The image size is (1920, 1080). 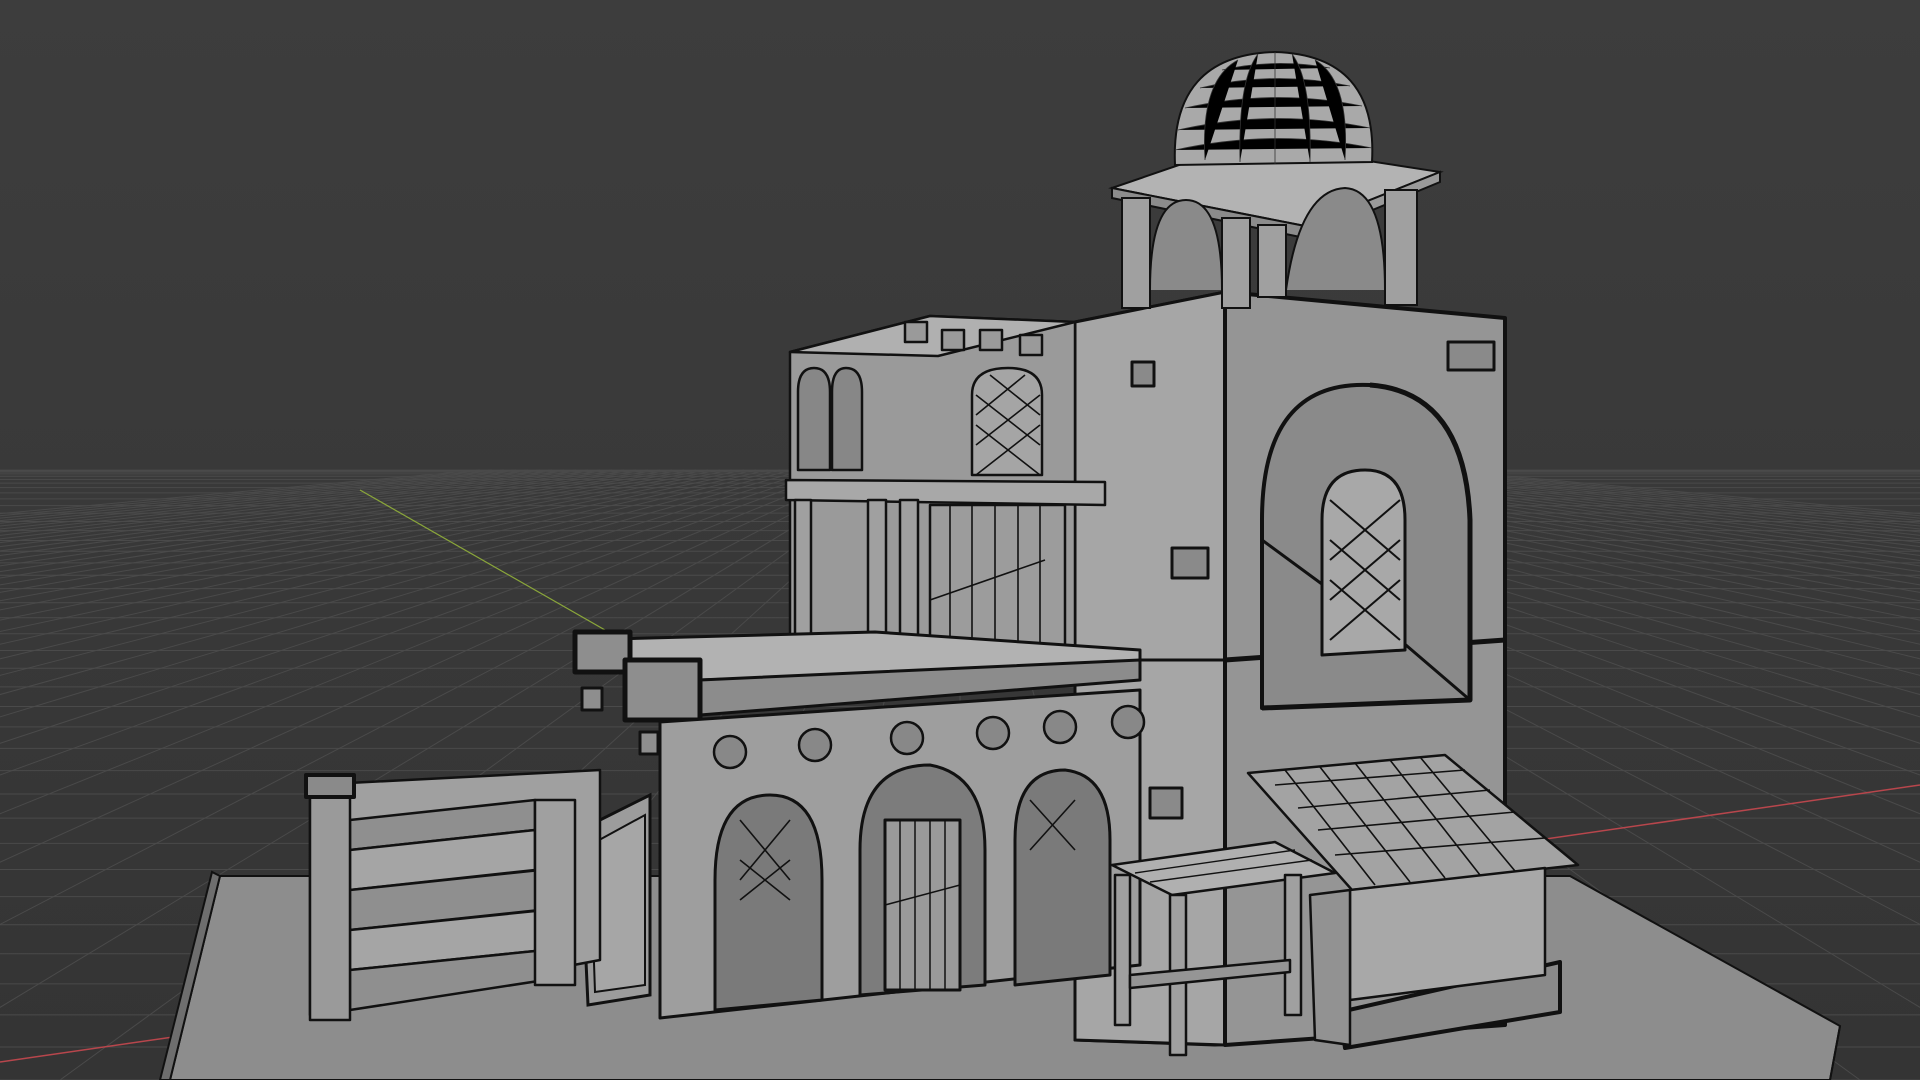 I want to click on front-arcade-wall, so click(x=902, y=854).